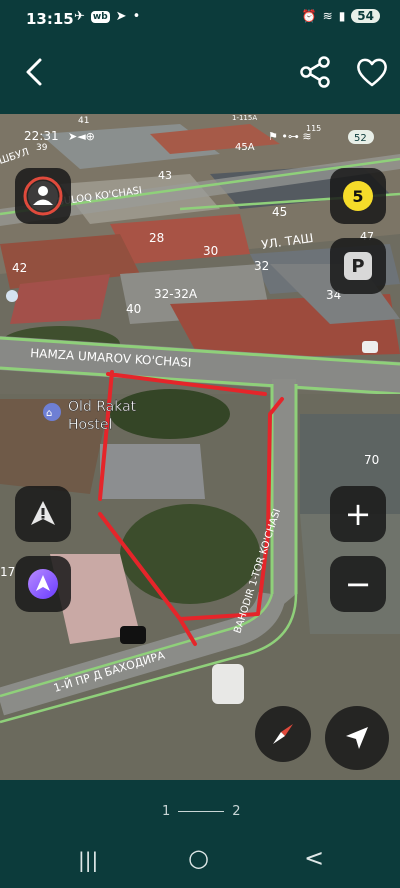 Image resolution: width=400 pixels, height=888 pixels. Describe the element at coordinates (370, 347) in the screenshot. I see `map-car-marker` at that location.